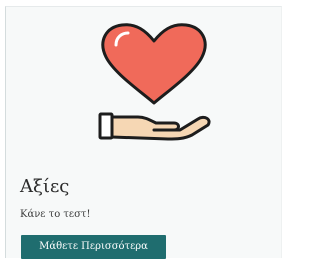 This screenshot has height=260, width=320. What do you see at coordinates (55, 214) in the screenshot?
I see `card-subtitle: Κάνε το τεστ!` at bounding box center [55, 214].